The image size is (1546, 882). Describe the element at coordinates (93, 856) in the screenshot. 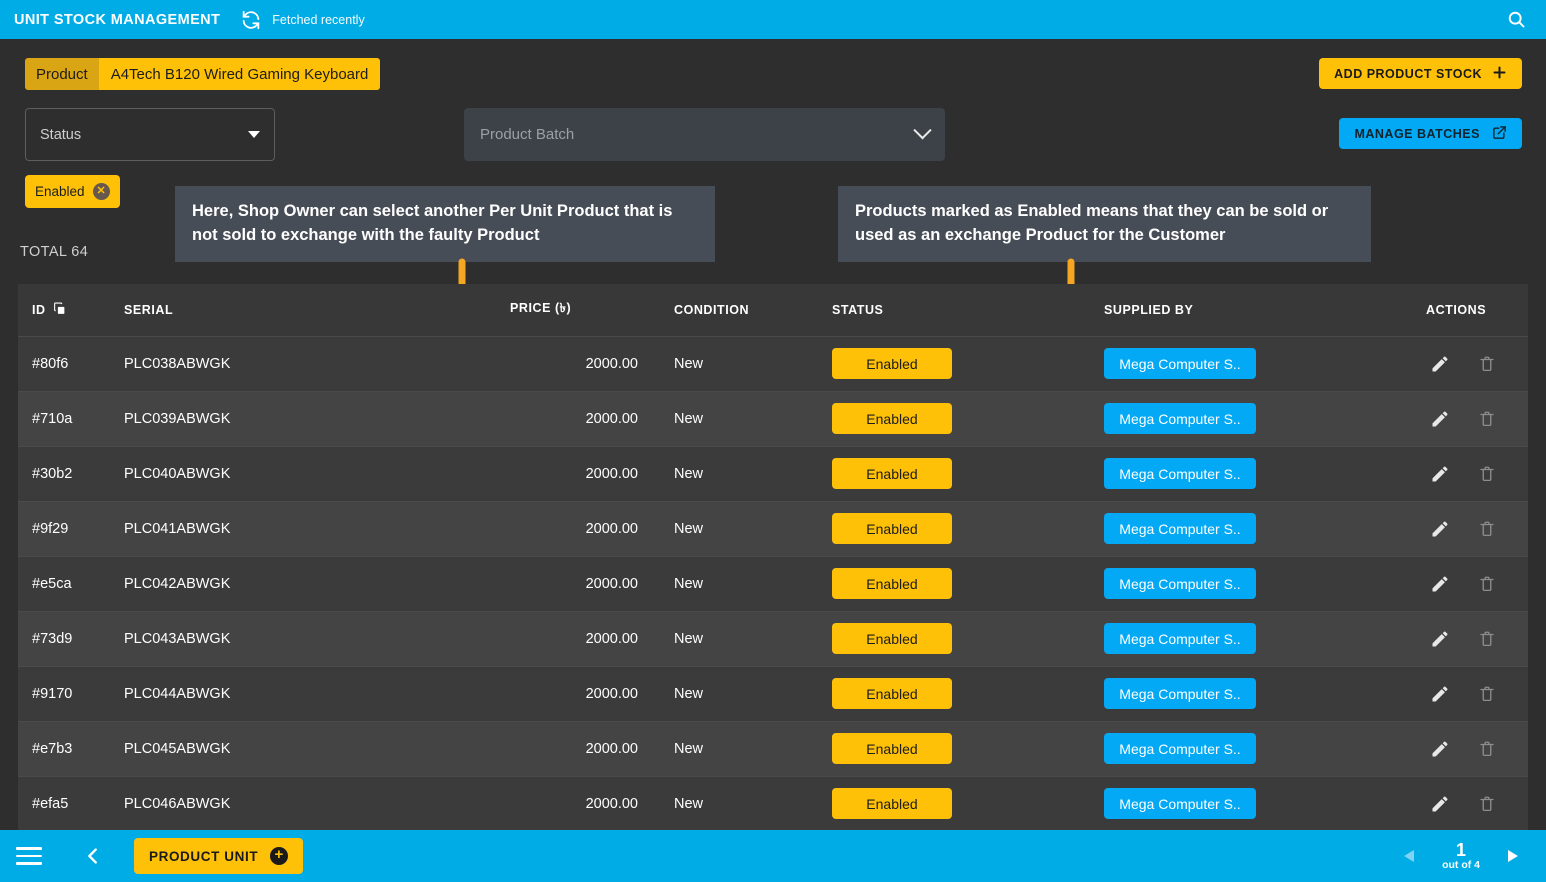

I see `chevron-left-icon` at that location.